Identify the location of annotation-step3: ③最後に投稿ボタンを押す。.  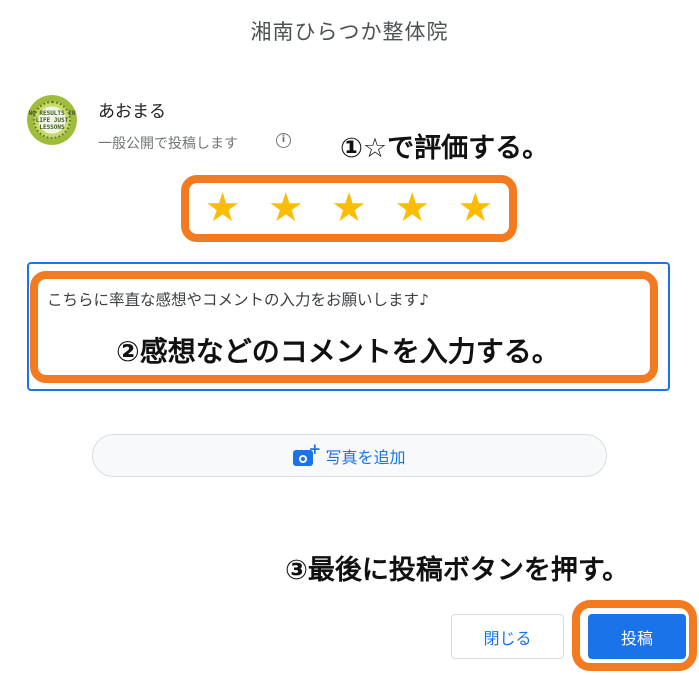
(457, 570).